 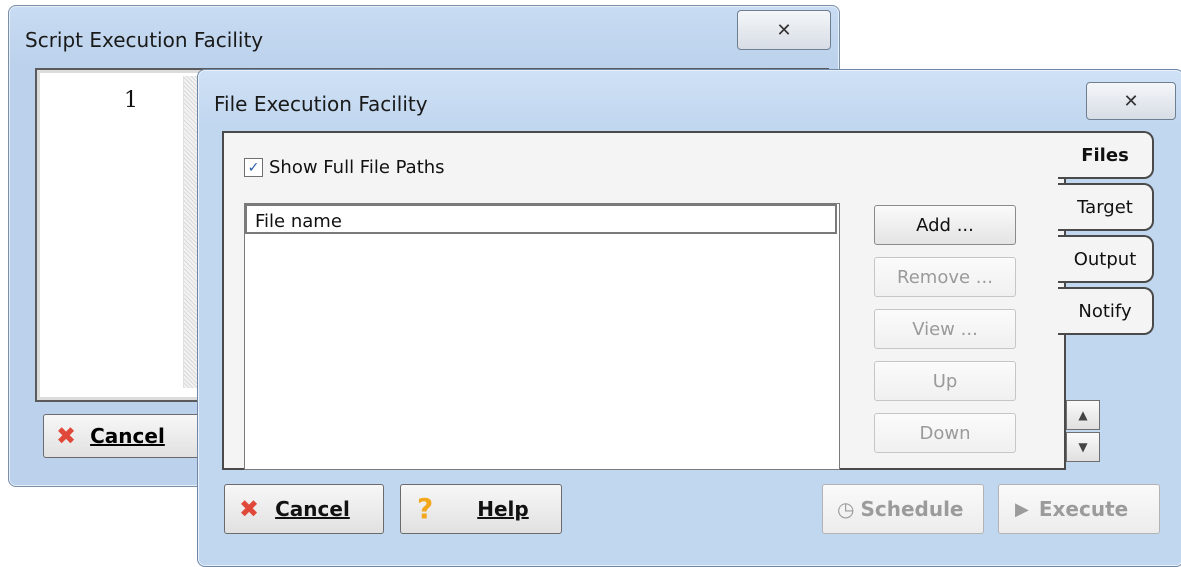 I want to click on show-full-paths-checkbox: ✓, so click(x=253, y=167).